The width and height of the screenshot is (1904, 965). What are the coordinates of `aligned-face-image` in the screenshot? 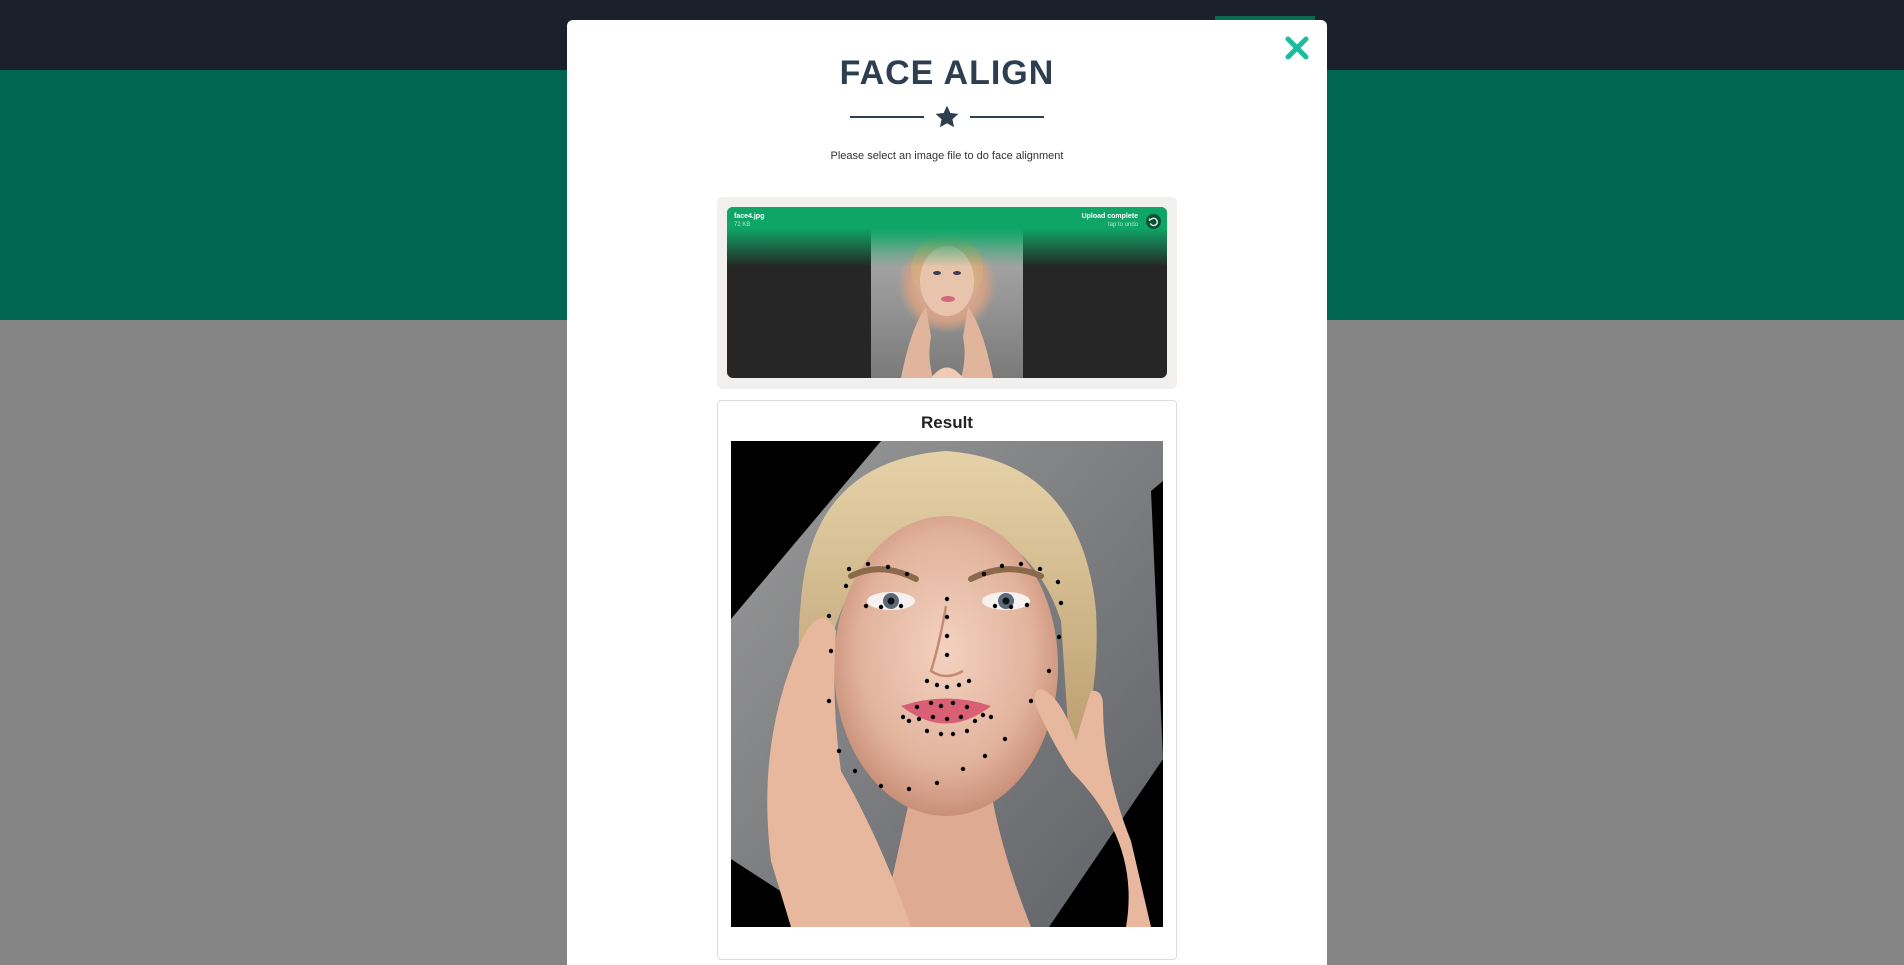 It's located at (947, 684).